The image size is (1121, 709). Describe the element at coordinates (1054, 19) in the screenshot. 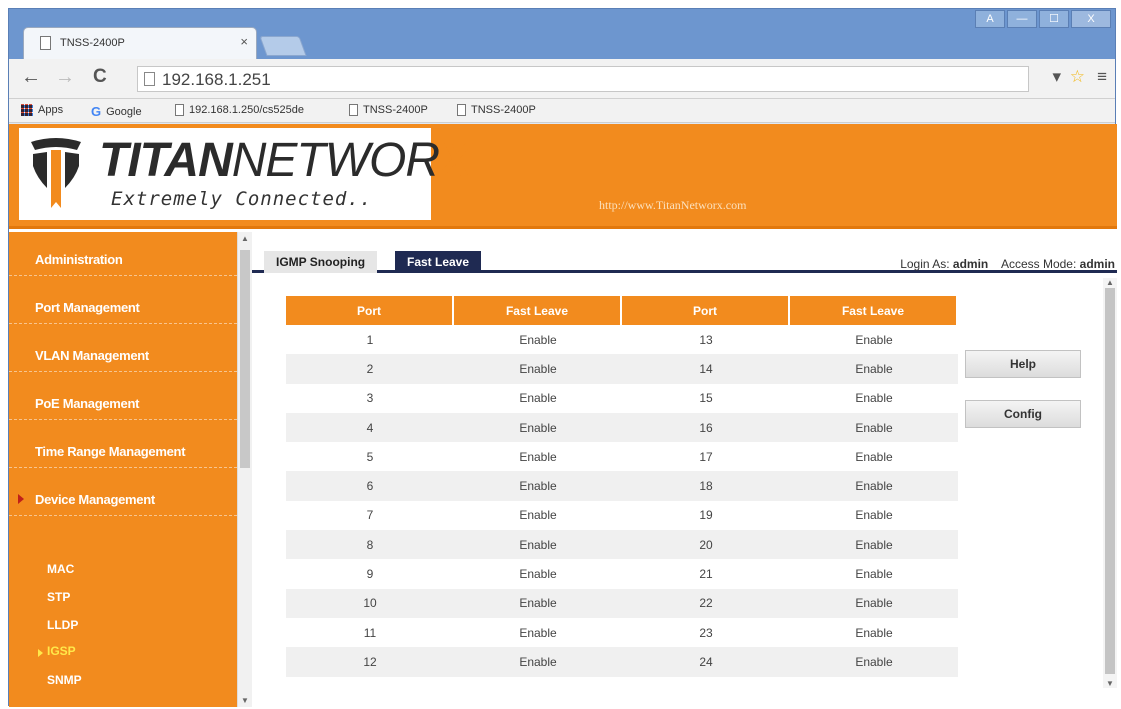

I see `maximize-button: ☐` at that location.